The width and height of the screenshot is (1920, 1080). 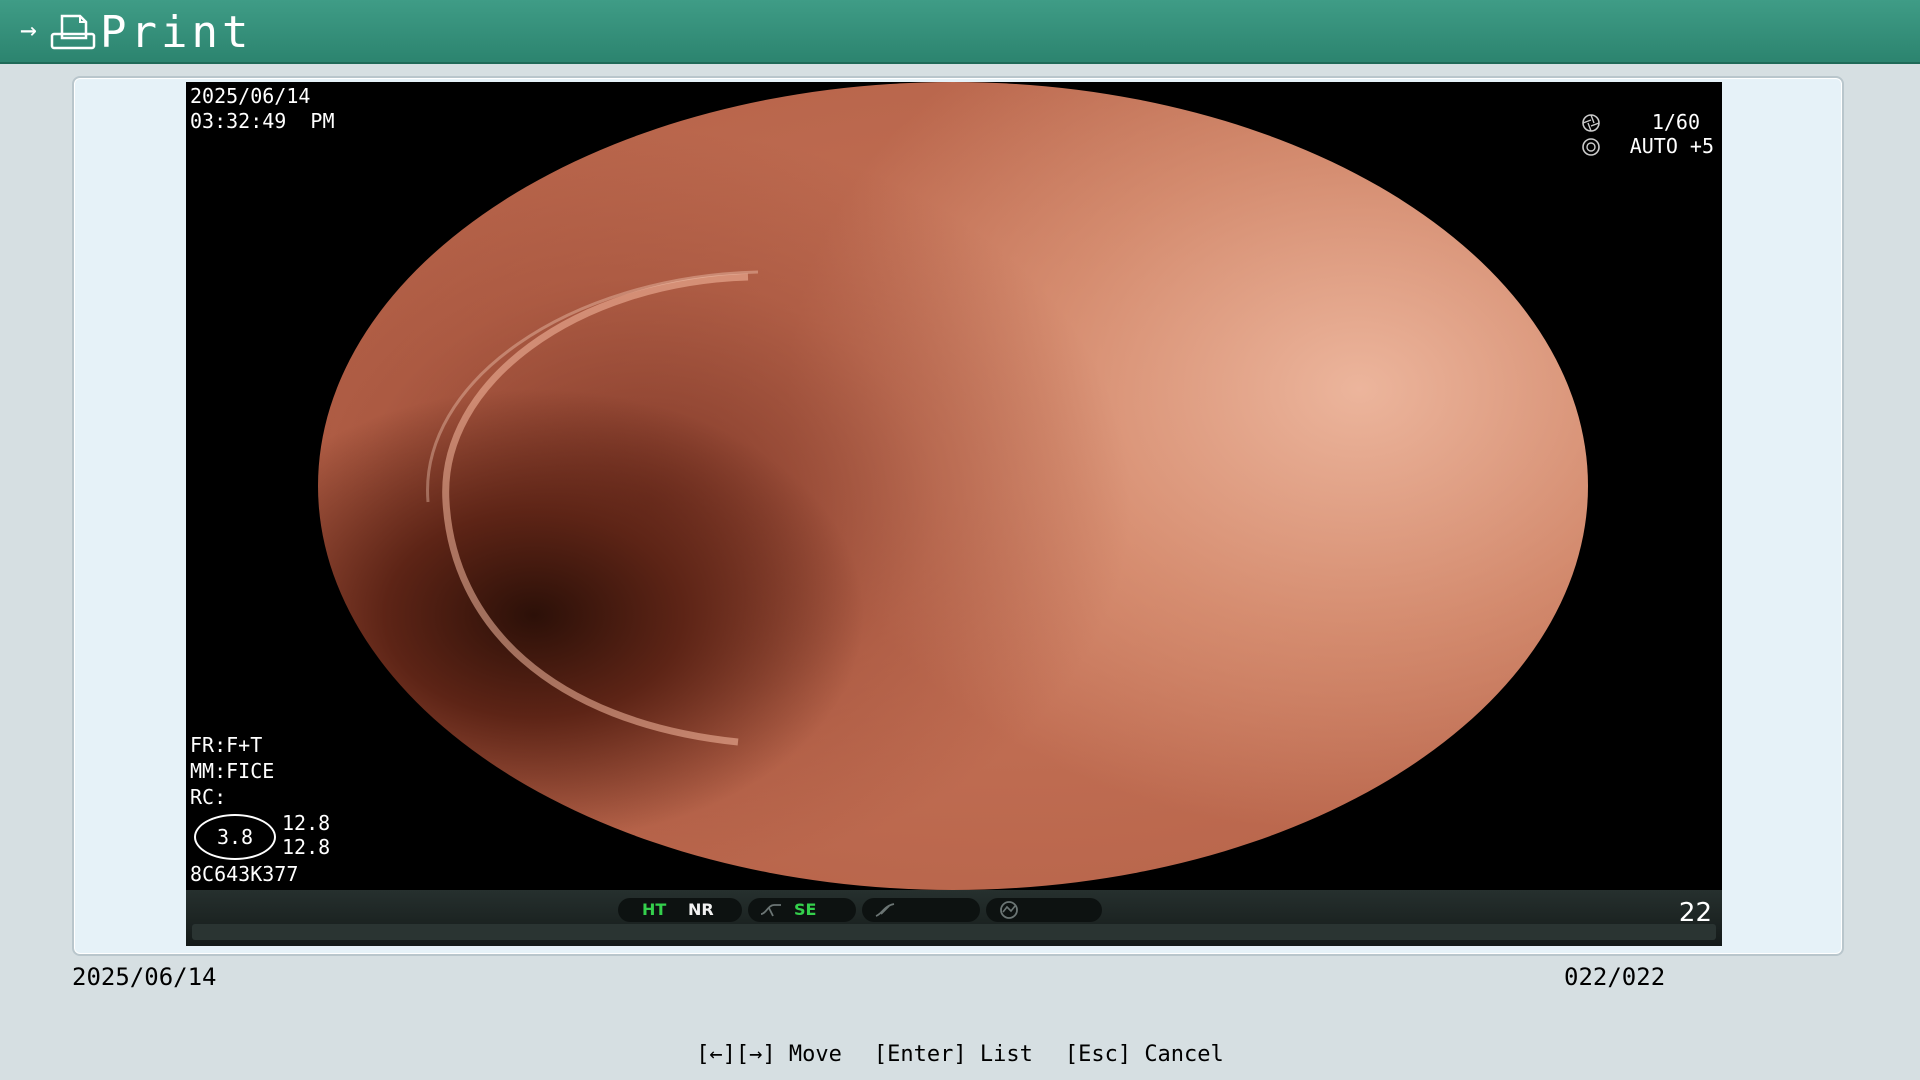 What do you see at coordinates (306, 823) in the screenshot?
I see `value-a: 12.8` at bounding box center [306, 823].